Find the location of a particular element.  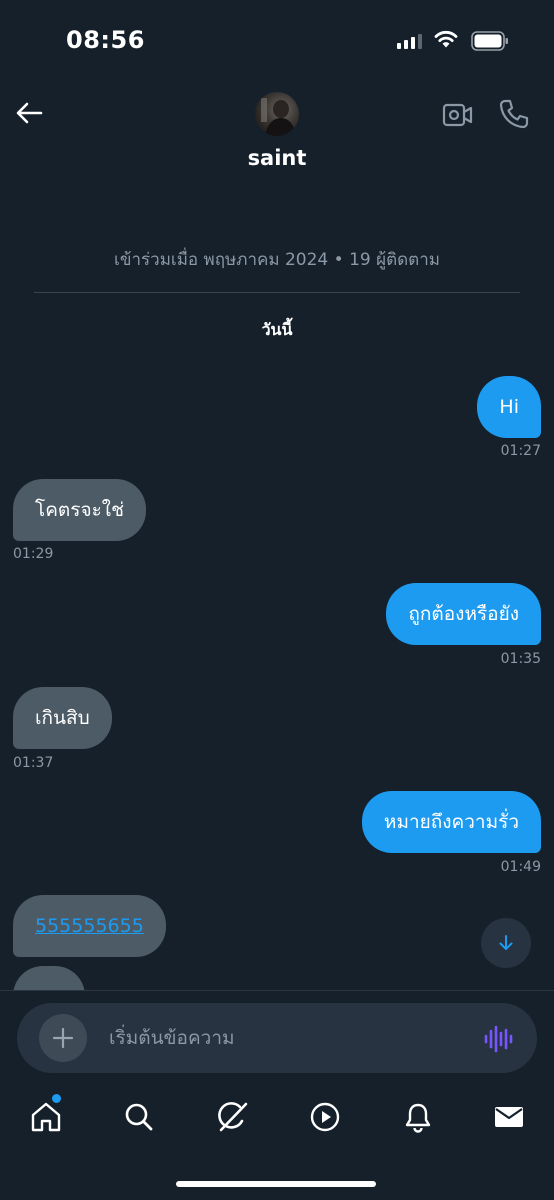

status-bar: 08:56 is located at coordinates (277, 40).